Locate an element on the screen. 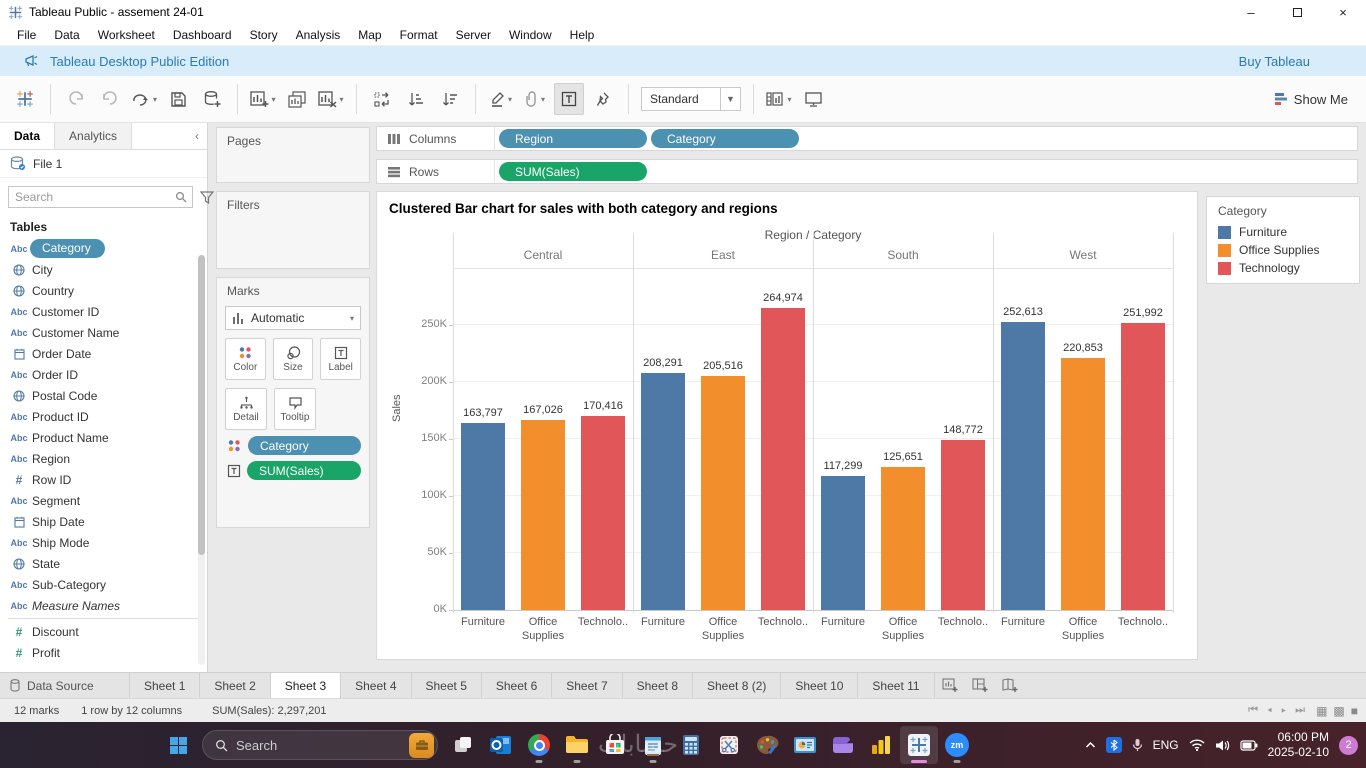 This screenshot has height=768, width=1366. rows-pill-sum-sales: SUM(Sales) is located at coordinates (573, 171).